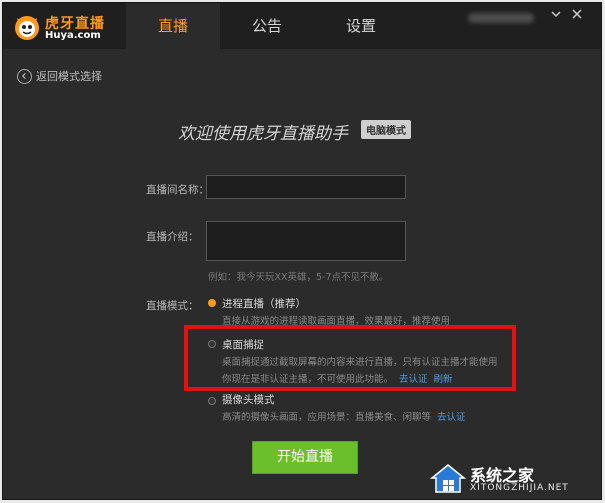  I want to click on watermark: 系统之家 XITONGZHIJIA.NET, so click(515, 478).